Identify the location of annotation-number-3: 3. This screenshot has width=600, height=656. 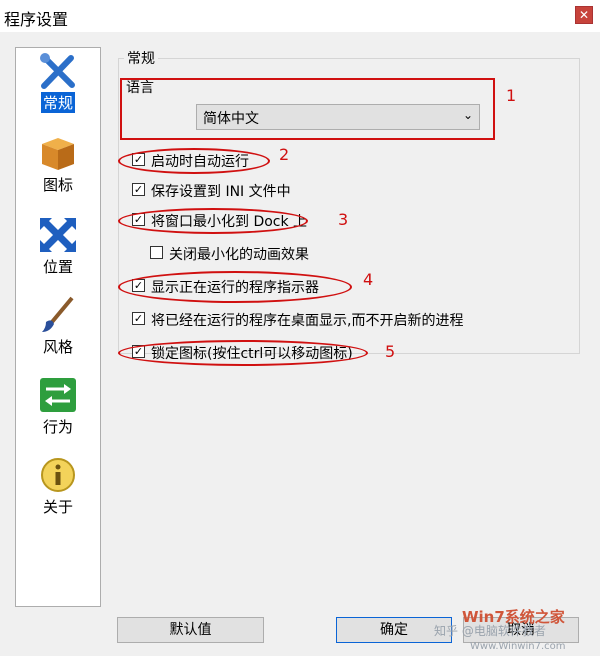
(343, 219).